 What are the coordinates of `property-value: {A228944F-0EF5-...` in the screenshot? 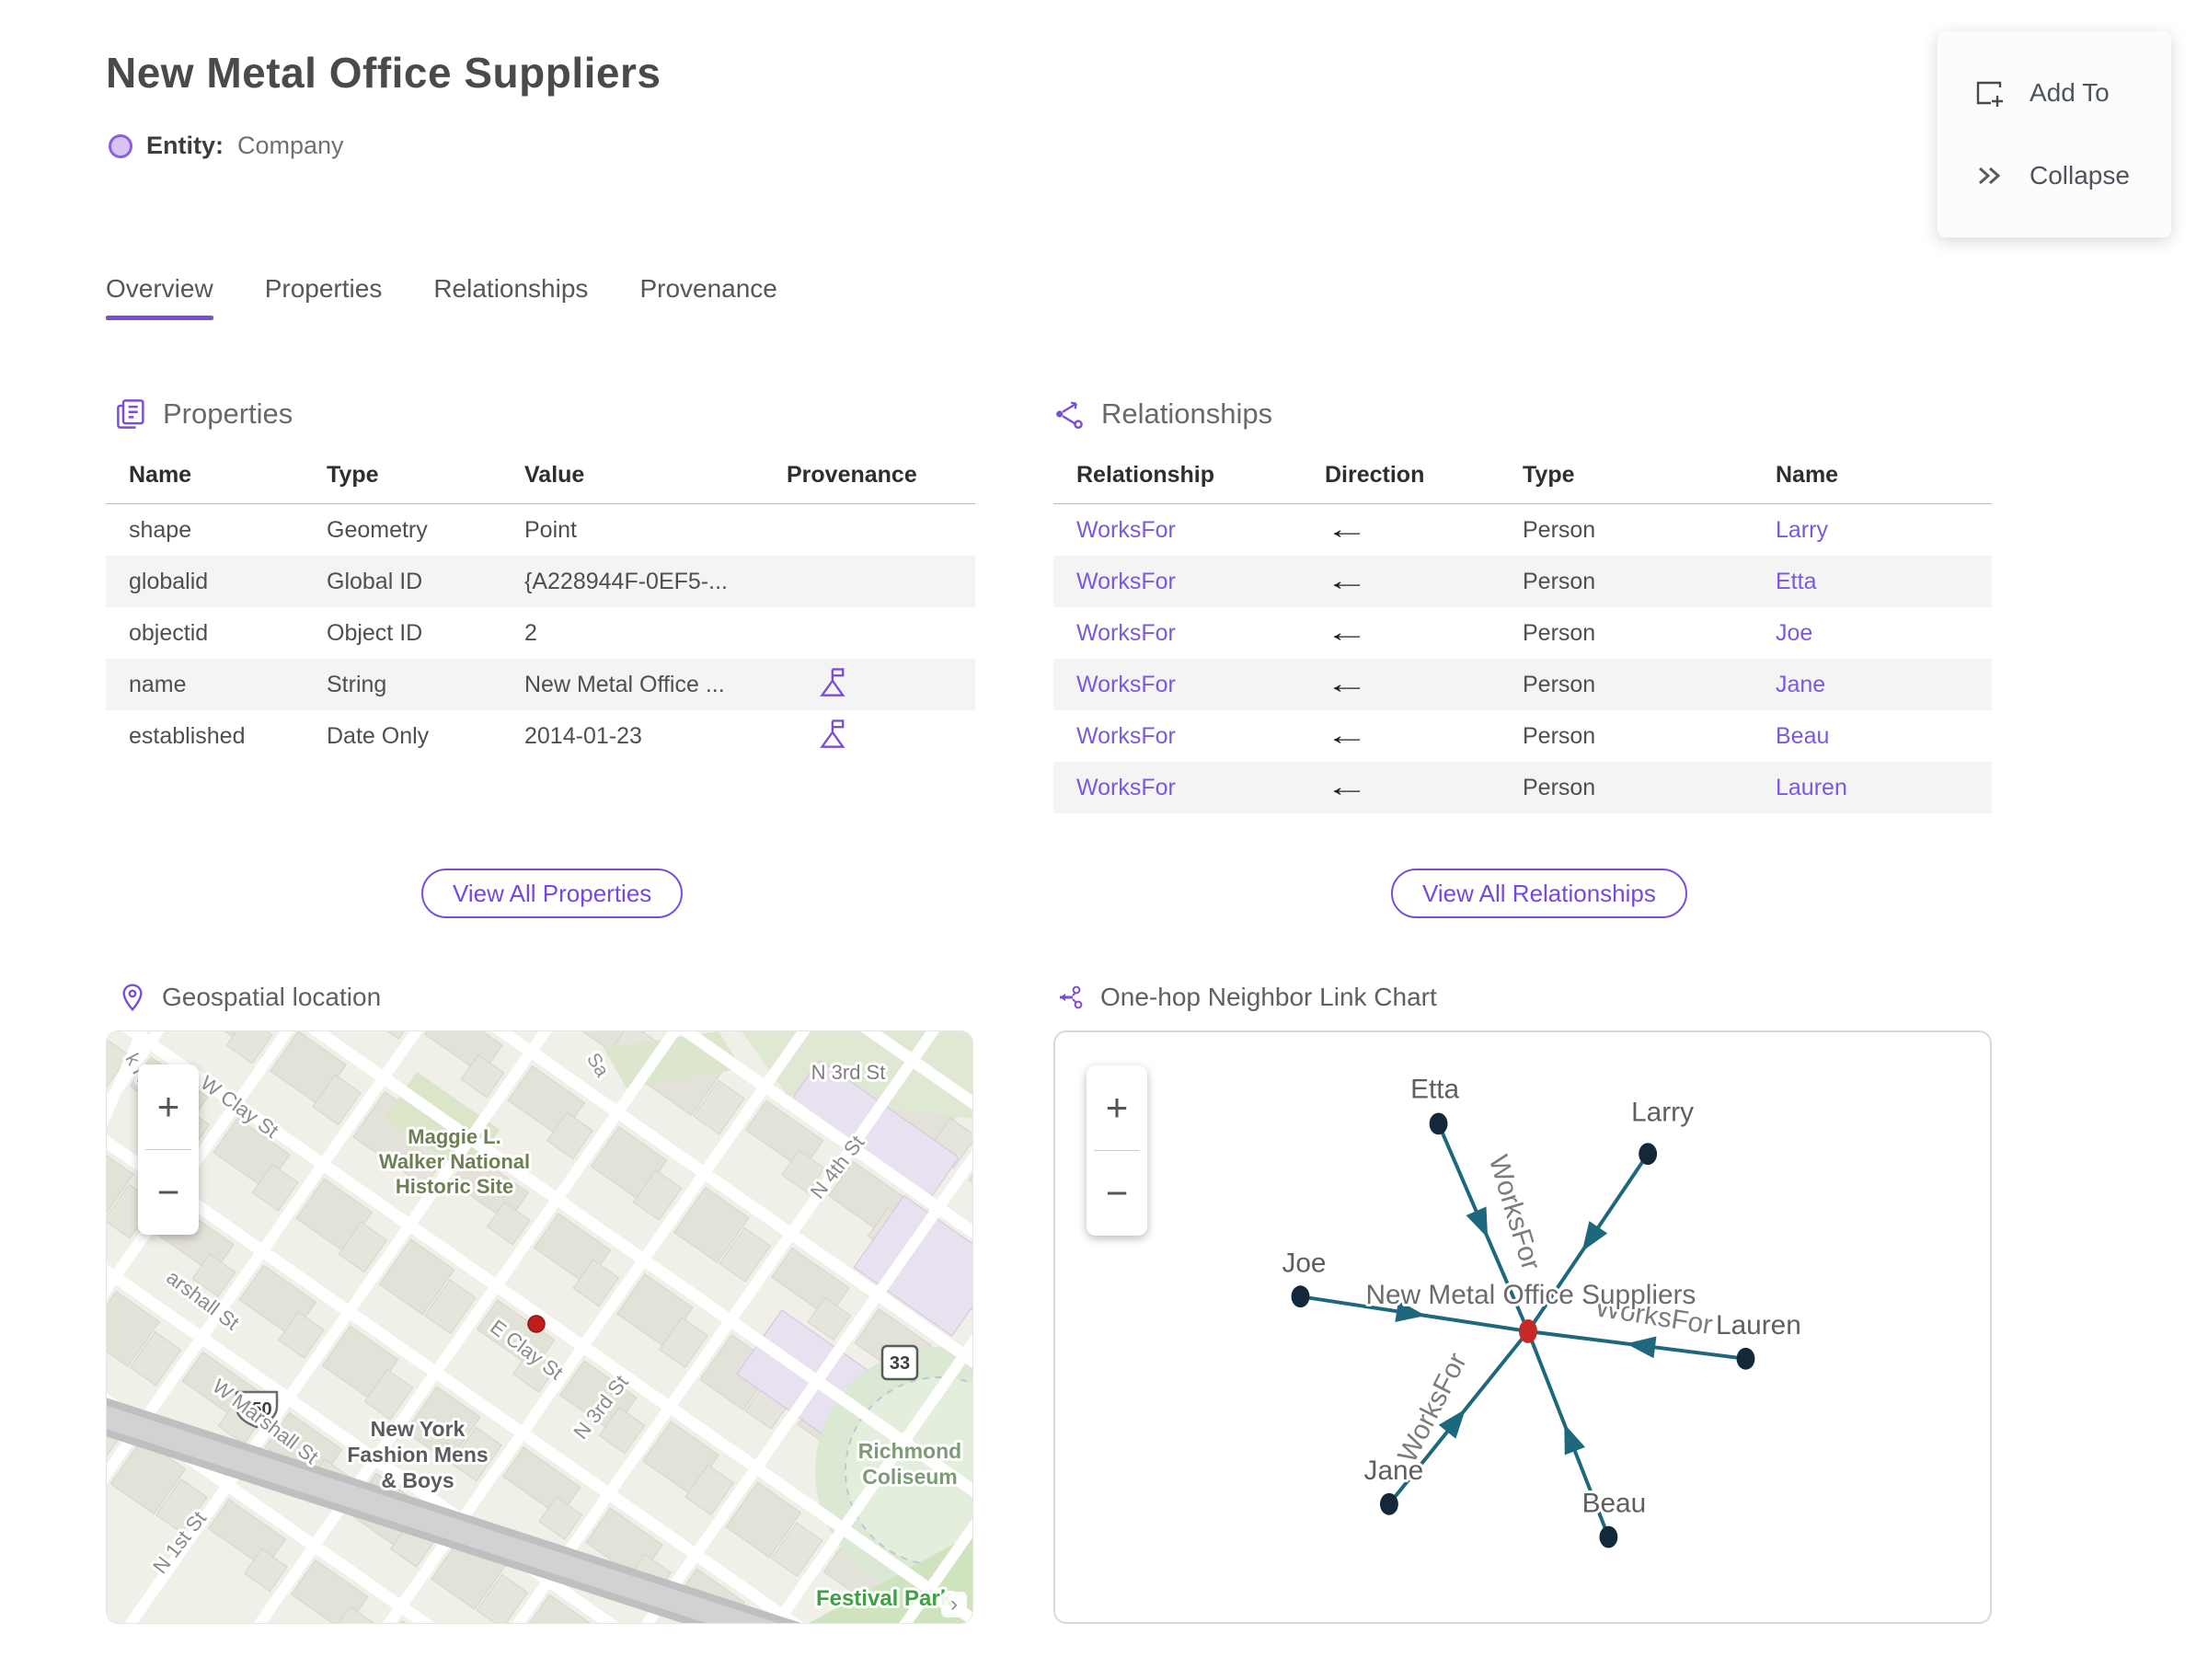 It's located at (626, 581).